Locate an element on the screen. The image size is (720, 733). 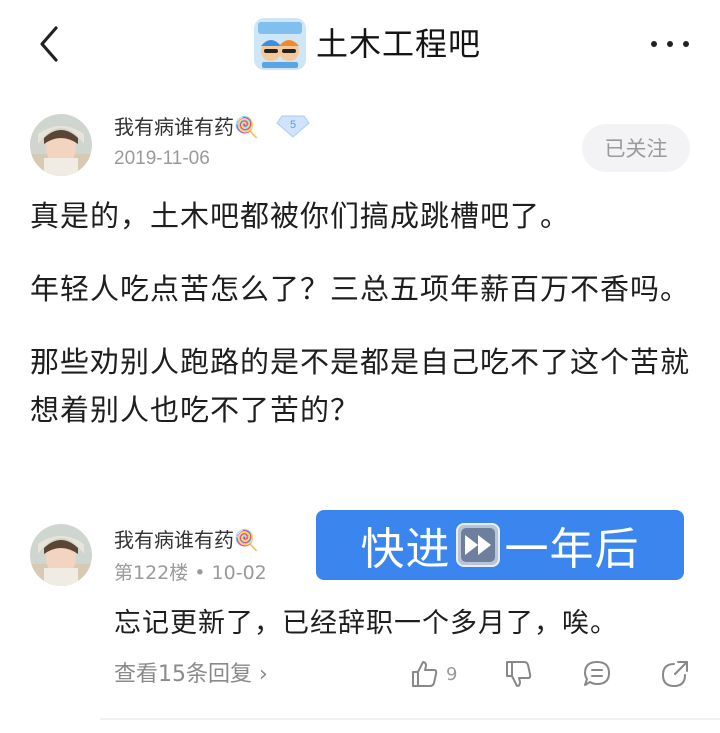
dislike-button is located at coordinates (519, 674).